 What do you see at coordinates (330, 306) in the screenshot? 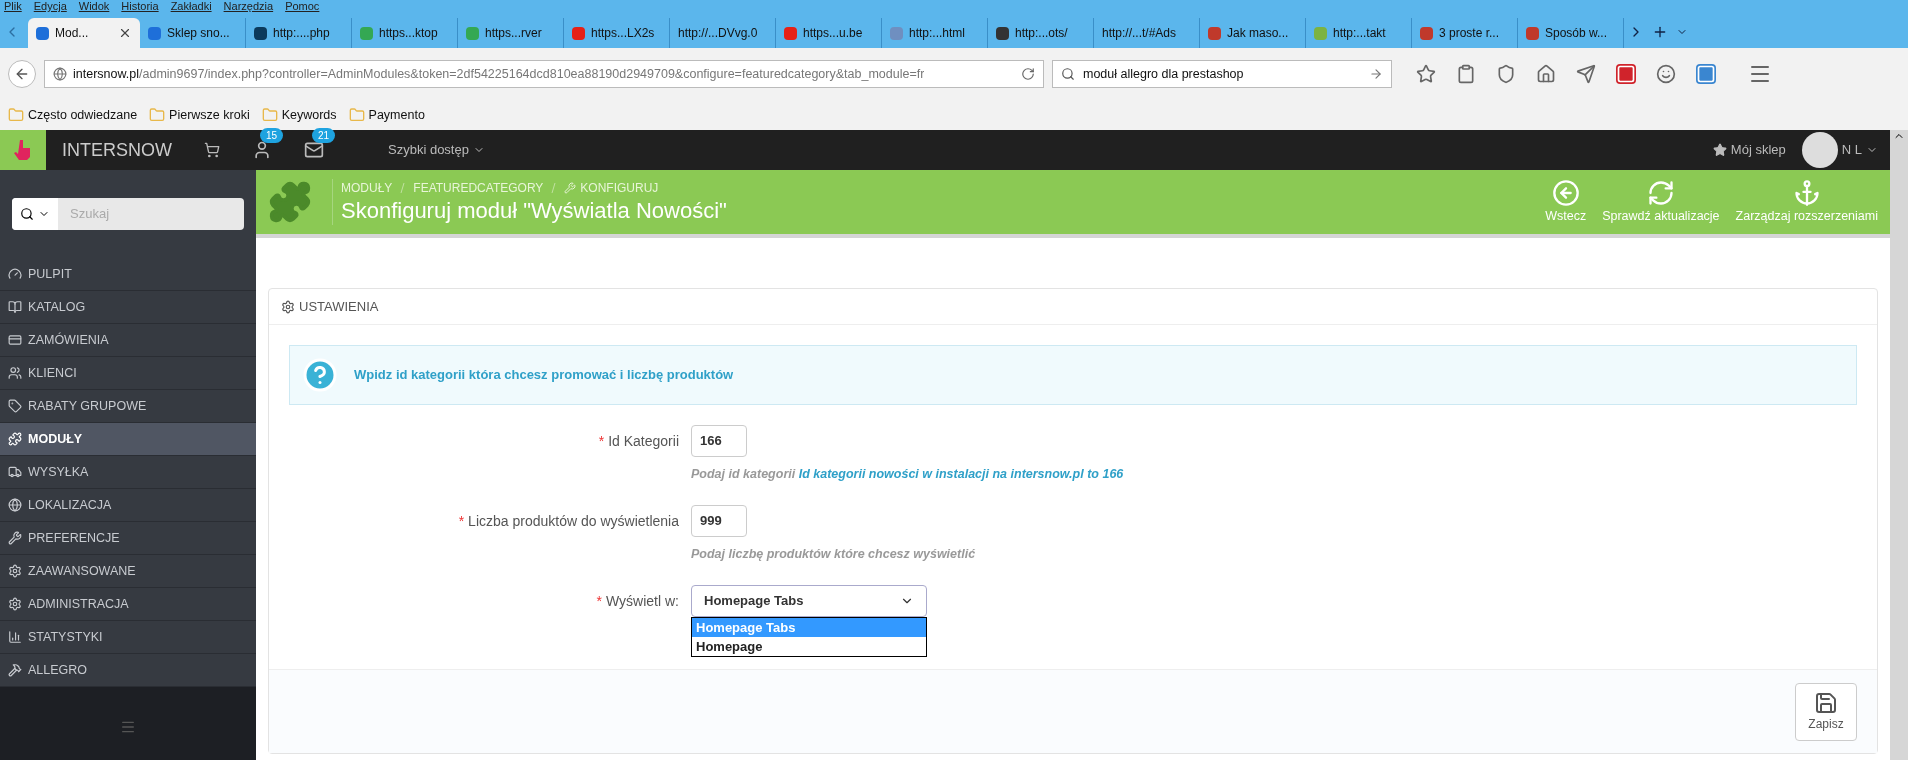
I see `panel-heading: USTAWIENIA` at bounding box center [330, 306].